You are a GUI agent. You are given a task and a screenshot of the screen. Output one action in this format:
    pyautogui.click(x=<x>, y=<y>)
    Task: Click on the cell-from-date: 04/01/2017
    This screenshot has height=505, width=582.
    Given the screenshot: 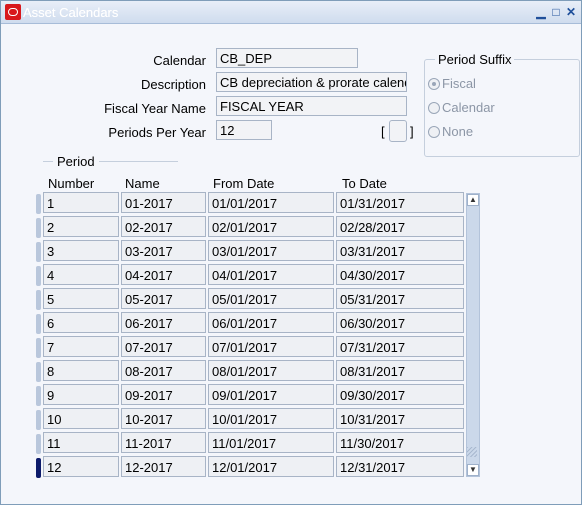 What is the action you would take?
    pyautogui.click(x=271, y=274)
    